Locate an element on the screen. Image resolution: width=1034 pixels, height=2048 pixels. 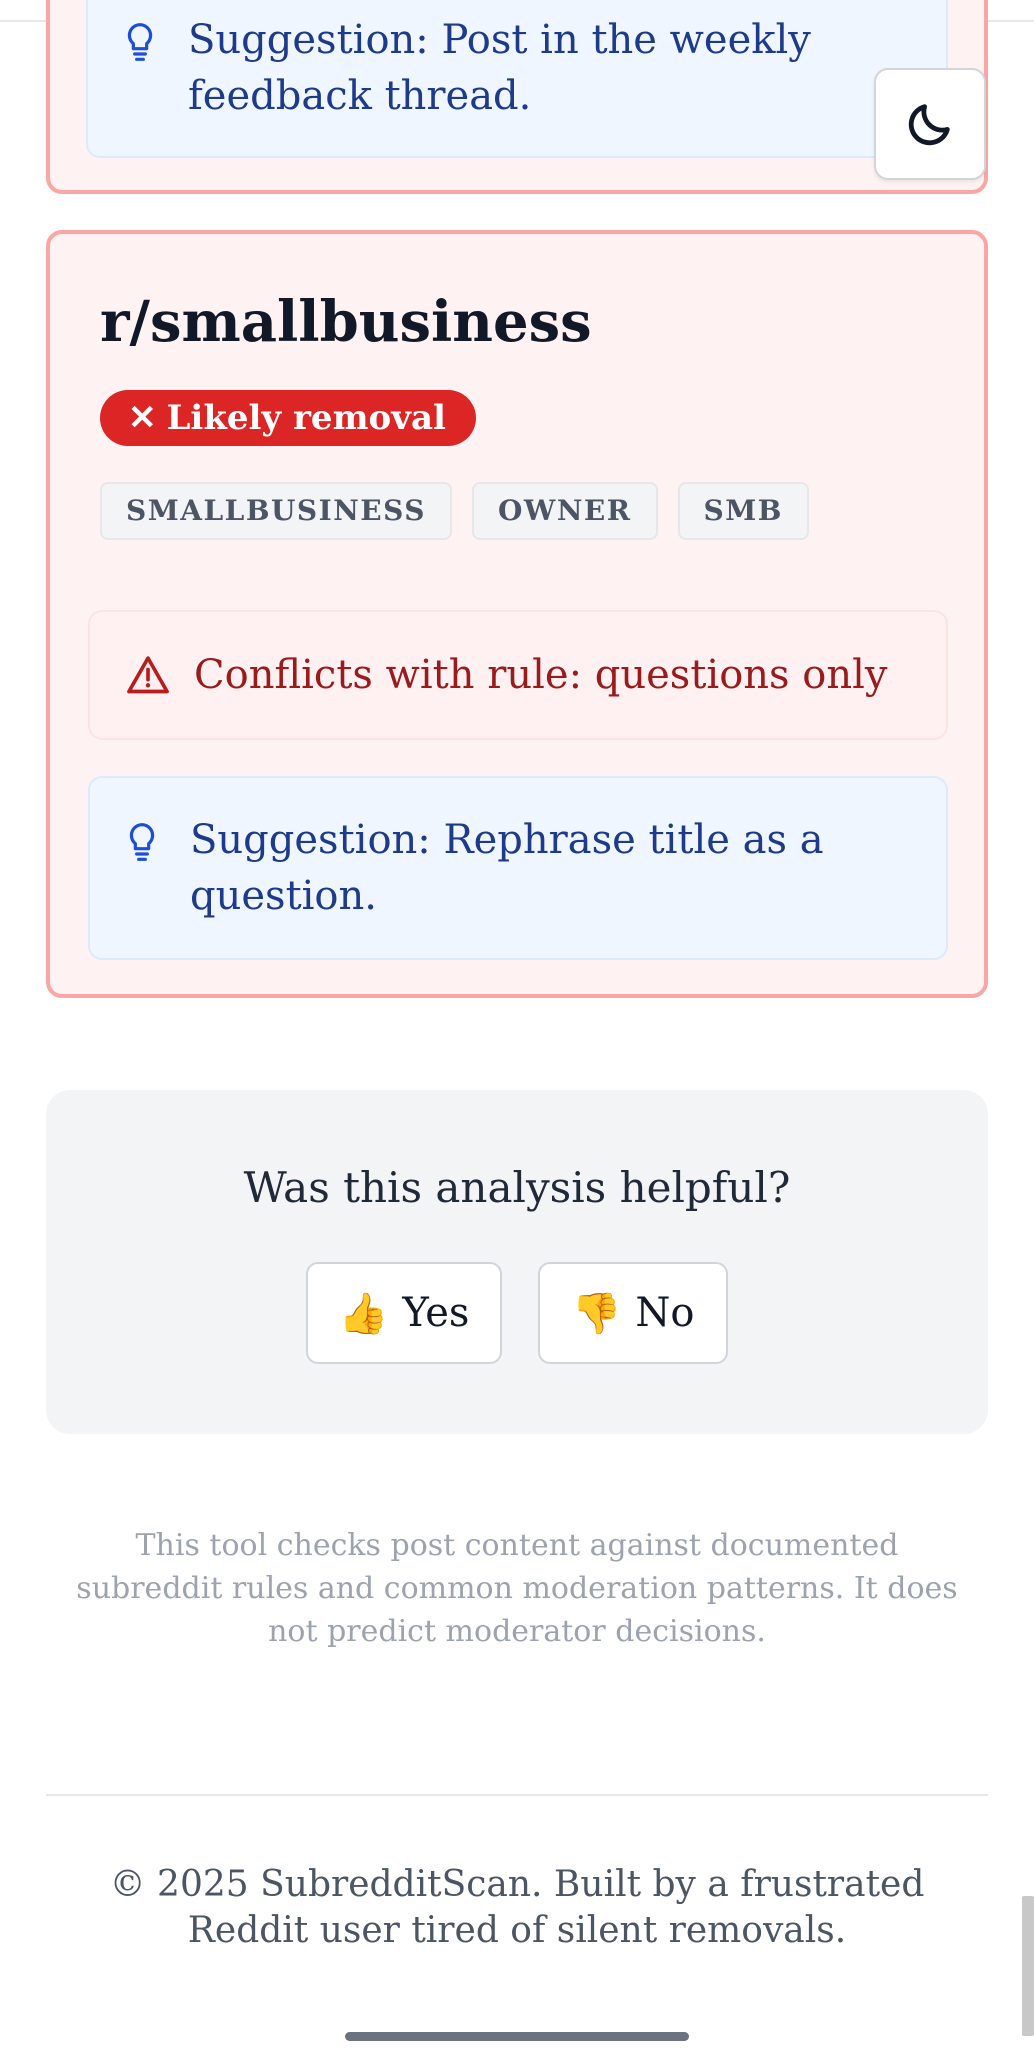
status-badge: ✕ Likely removal is located at coordinates (288, 418).